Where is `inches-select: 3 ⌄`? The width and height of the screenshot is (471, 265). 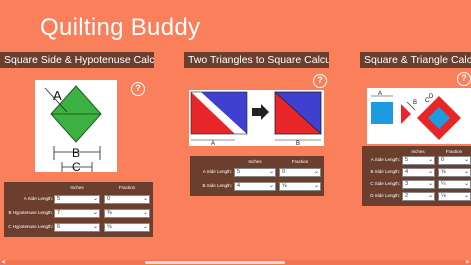
inches-select: 3 ⌄ is located at coordinates (418, 184).